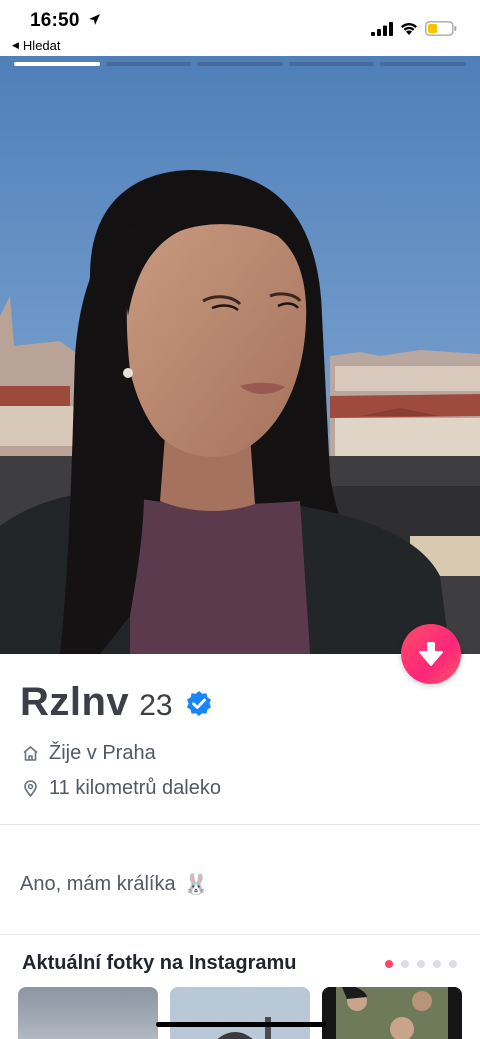 This screenshot has width=480, height=1039. I want to click on lives-in-row: Žije v Praha, so click(89, 753).